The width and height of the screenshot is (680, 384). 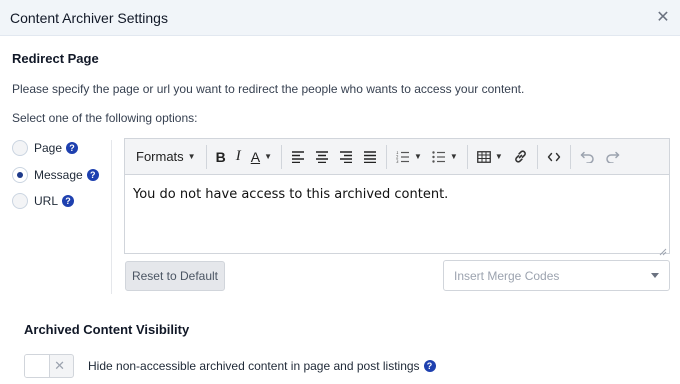 I want to click on radio-option-url: URL ?, so click(x=43, y=201).